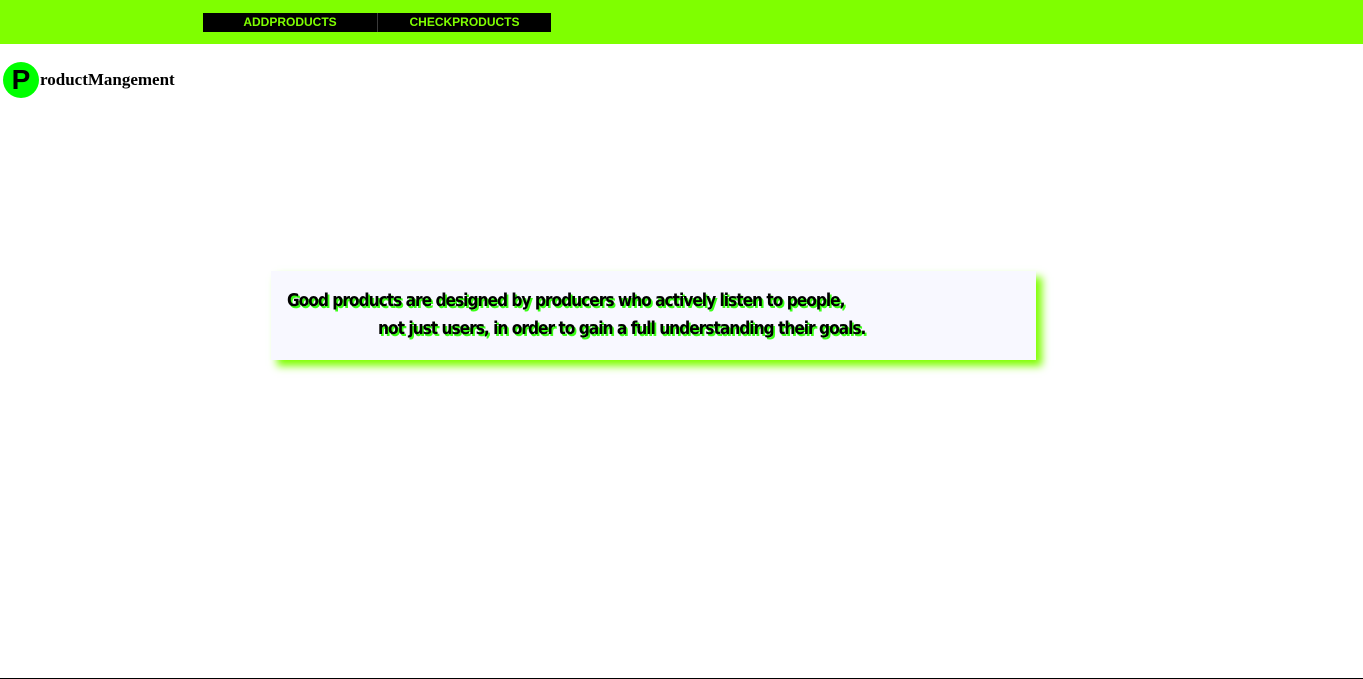 Image resolution: width=1363 pixels, height=679 pixels. I want to click on top-bar: ADDPRODUCTS CHECKPRODUCTS, so click(681, 22).